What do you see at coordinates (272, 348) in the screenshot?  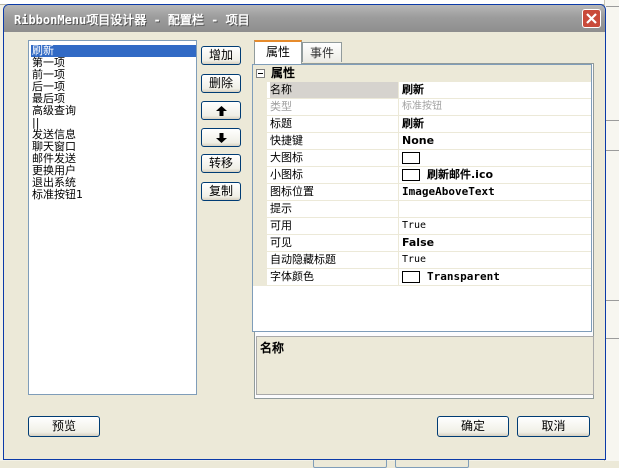 I see `description-title: 名称` at bounding box center [272, 348].